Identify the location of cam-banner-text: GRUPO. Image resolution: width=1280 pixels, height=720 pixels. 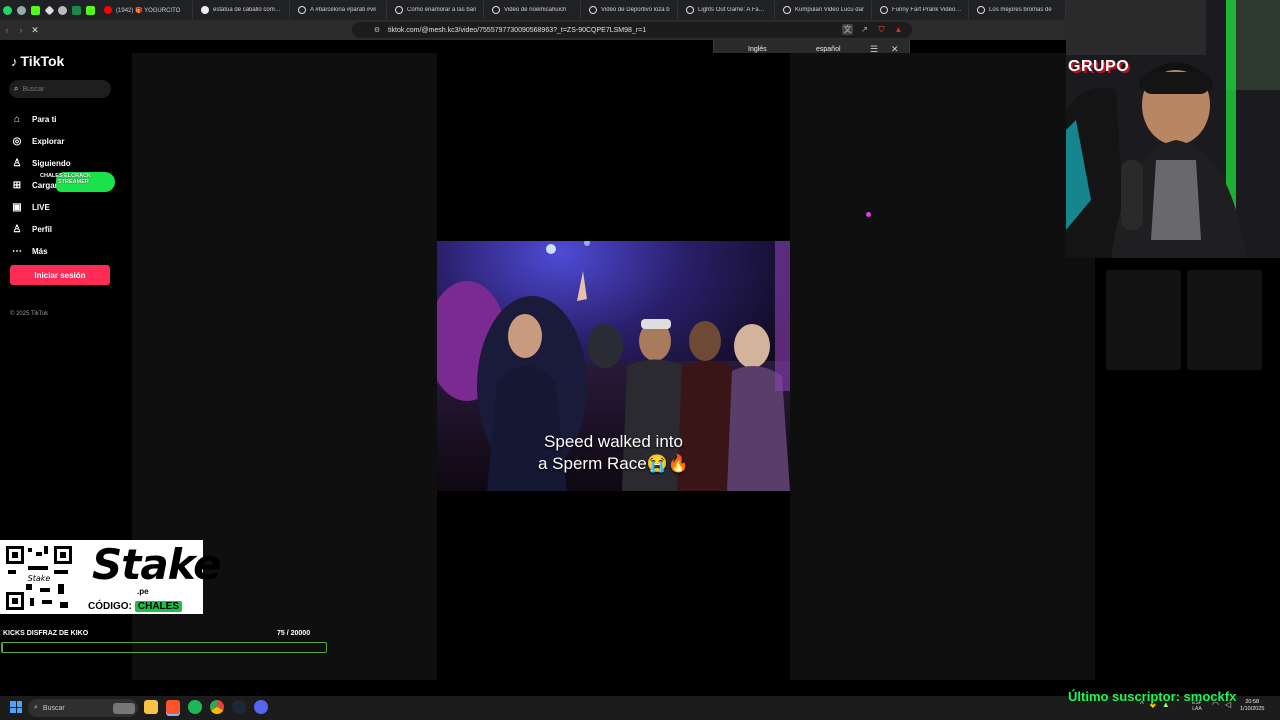
(1099, 66).